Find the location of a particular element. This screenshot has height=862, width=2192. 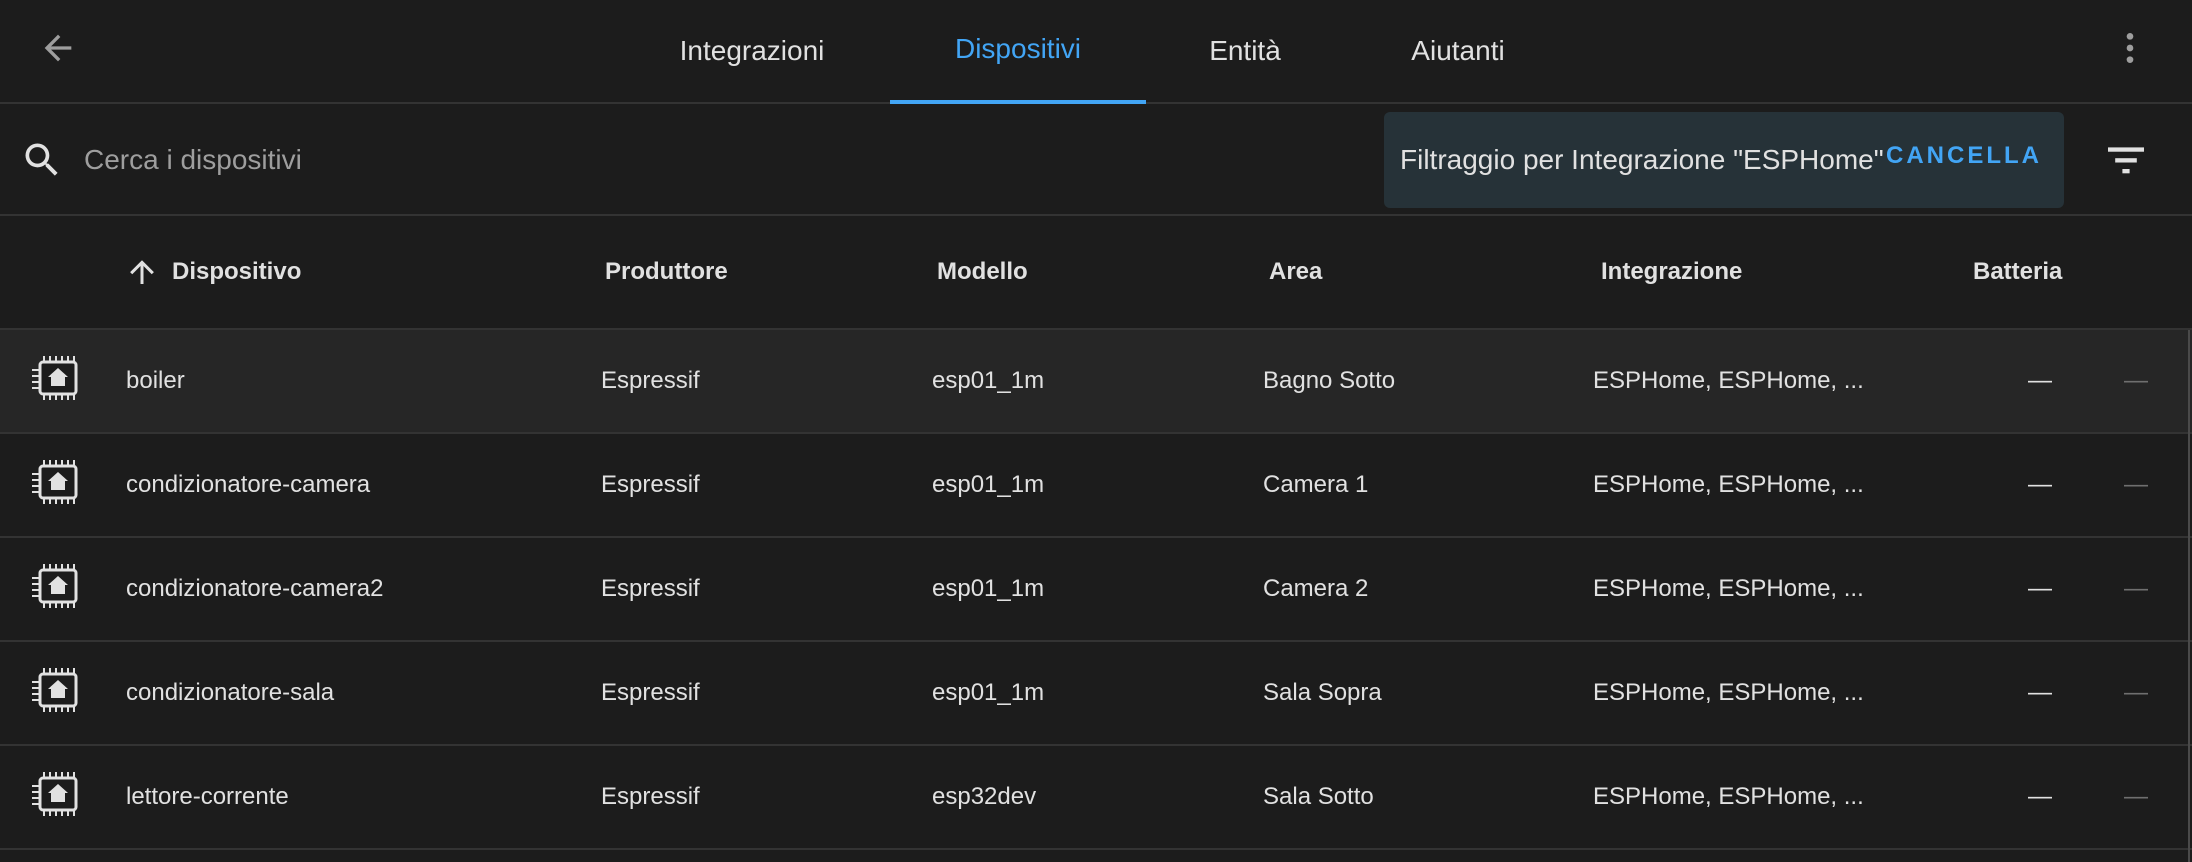

column-label: Batteria is located at coordinates (2018, 271).